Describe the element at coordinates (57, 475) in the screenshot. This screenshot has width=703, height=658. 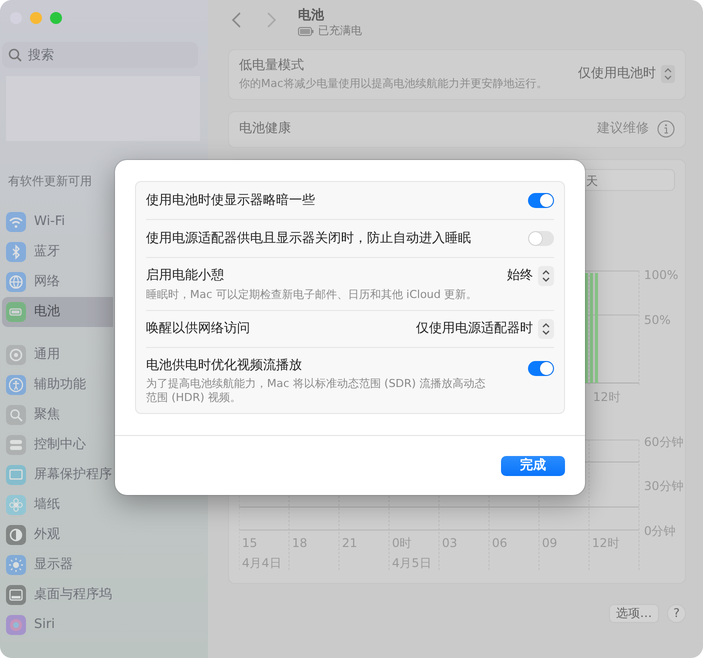
I see `sidebar-item: 屏幕保护程序` at that location.